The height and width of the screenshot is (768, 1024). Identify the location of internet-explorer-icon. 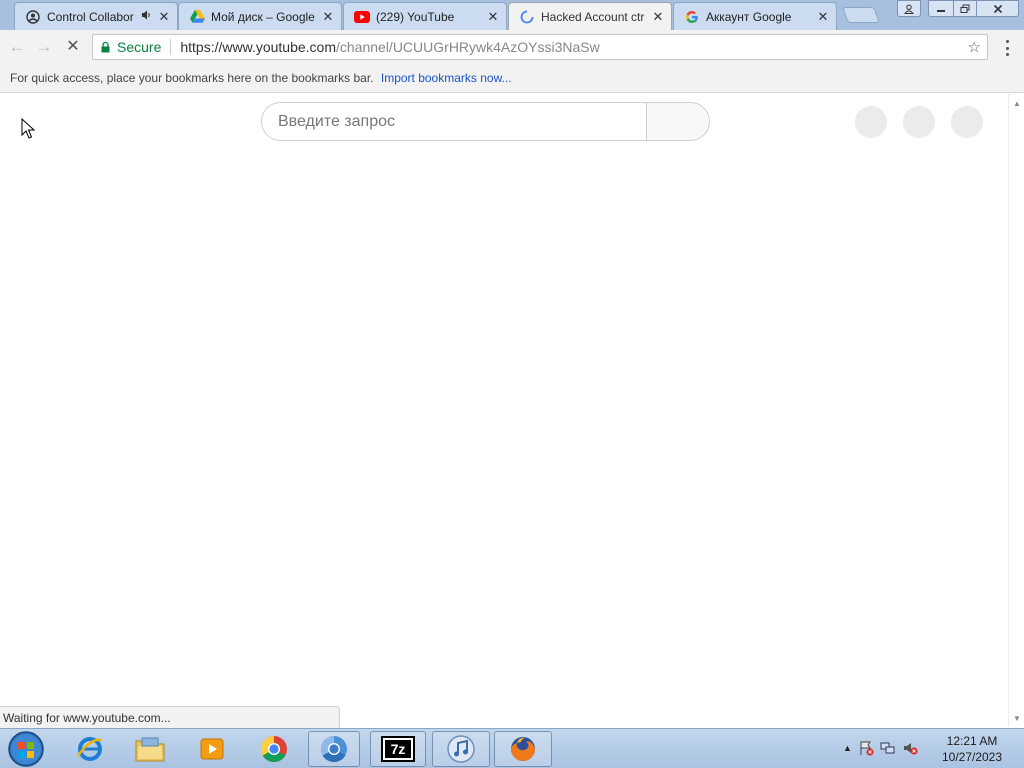
(89, 749).